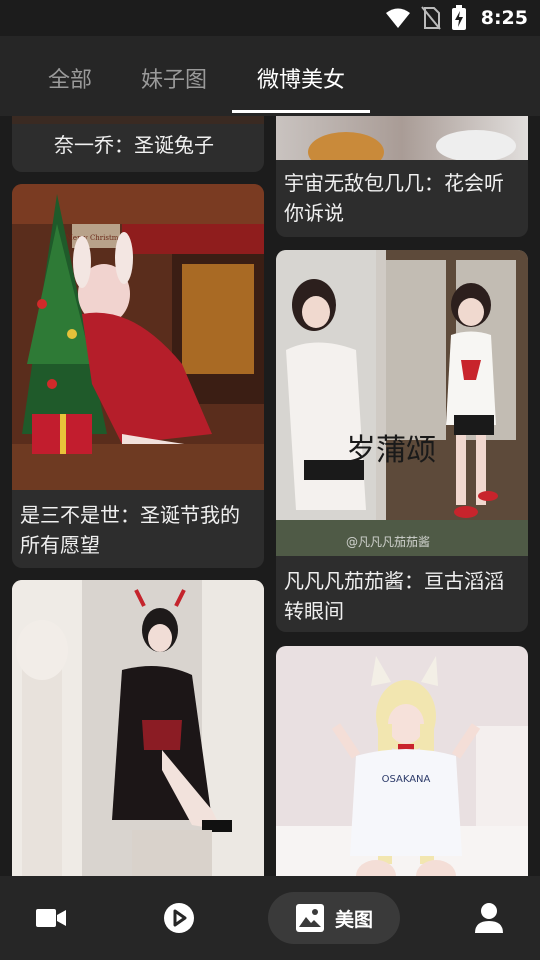 The height and width of the screenshot is (960, 540). I want to click on card-image: Merry Christmas, so click(138, 337).